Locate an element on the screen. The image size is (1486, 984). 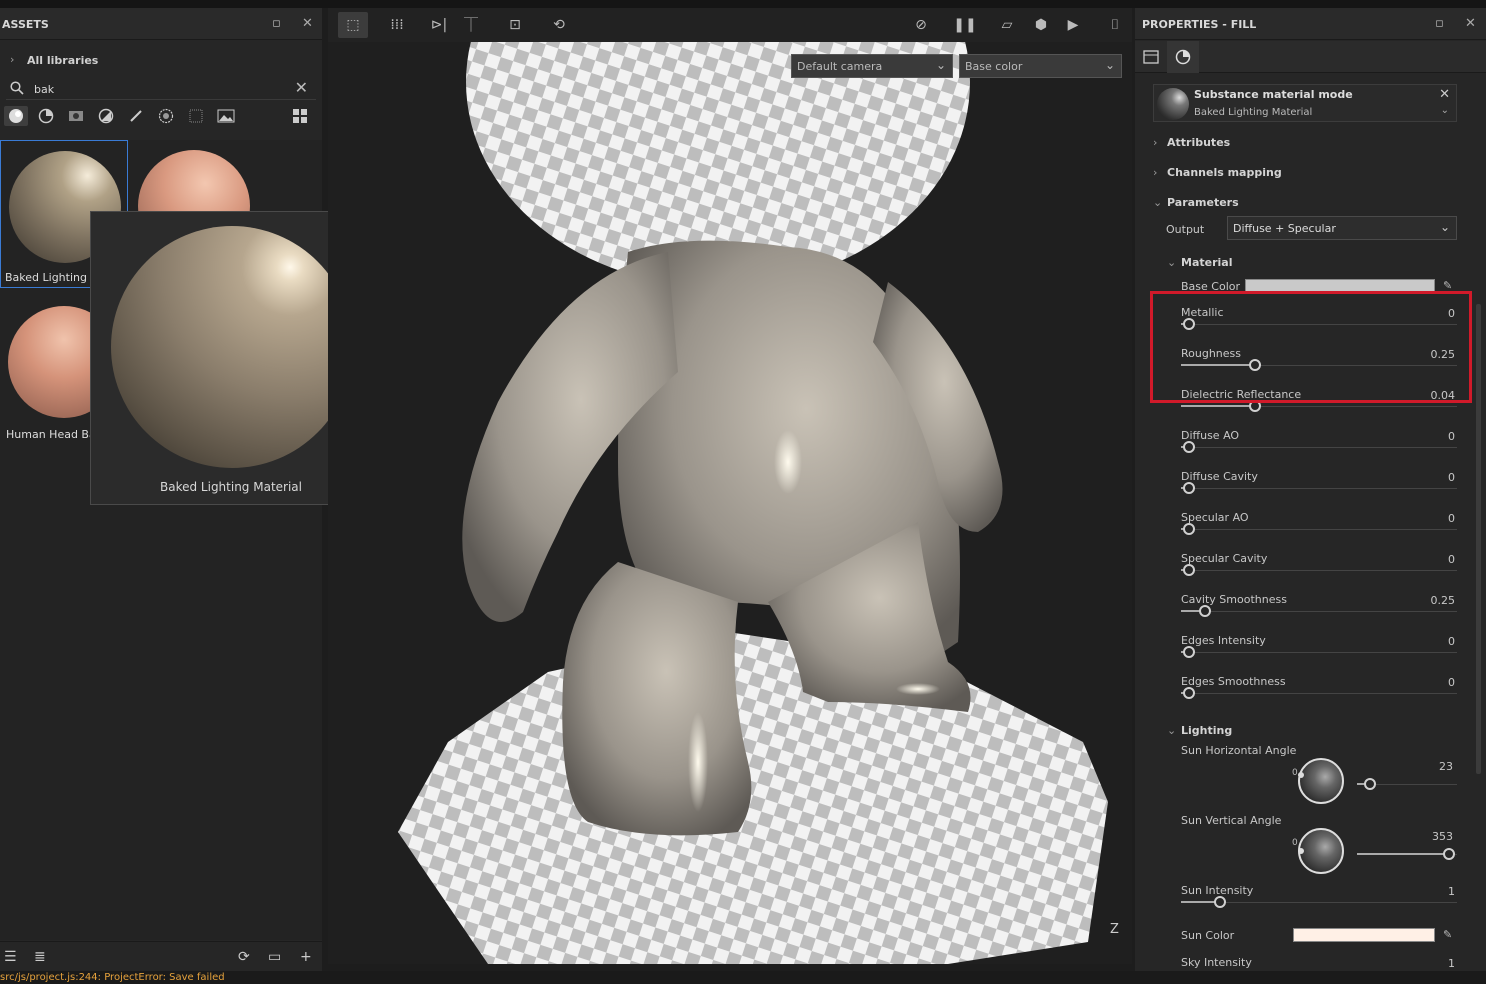
sky-intensity-slider: Sky Intensity 1 is located at coordinates (1319, 963).